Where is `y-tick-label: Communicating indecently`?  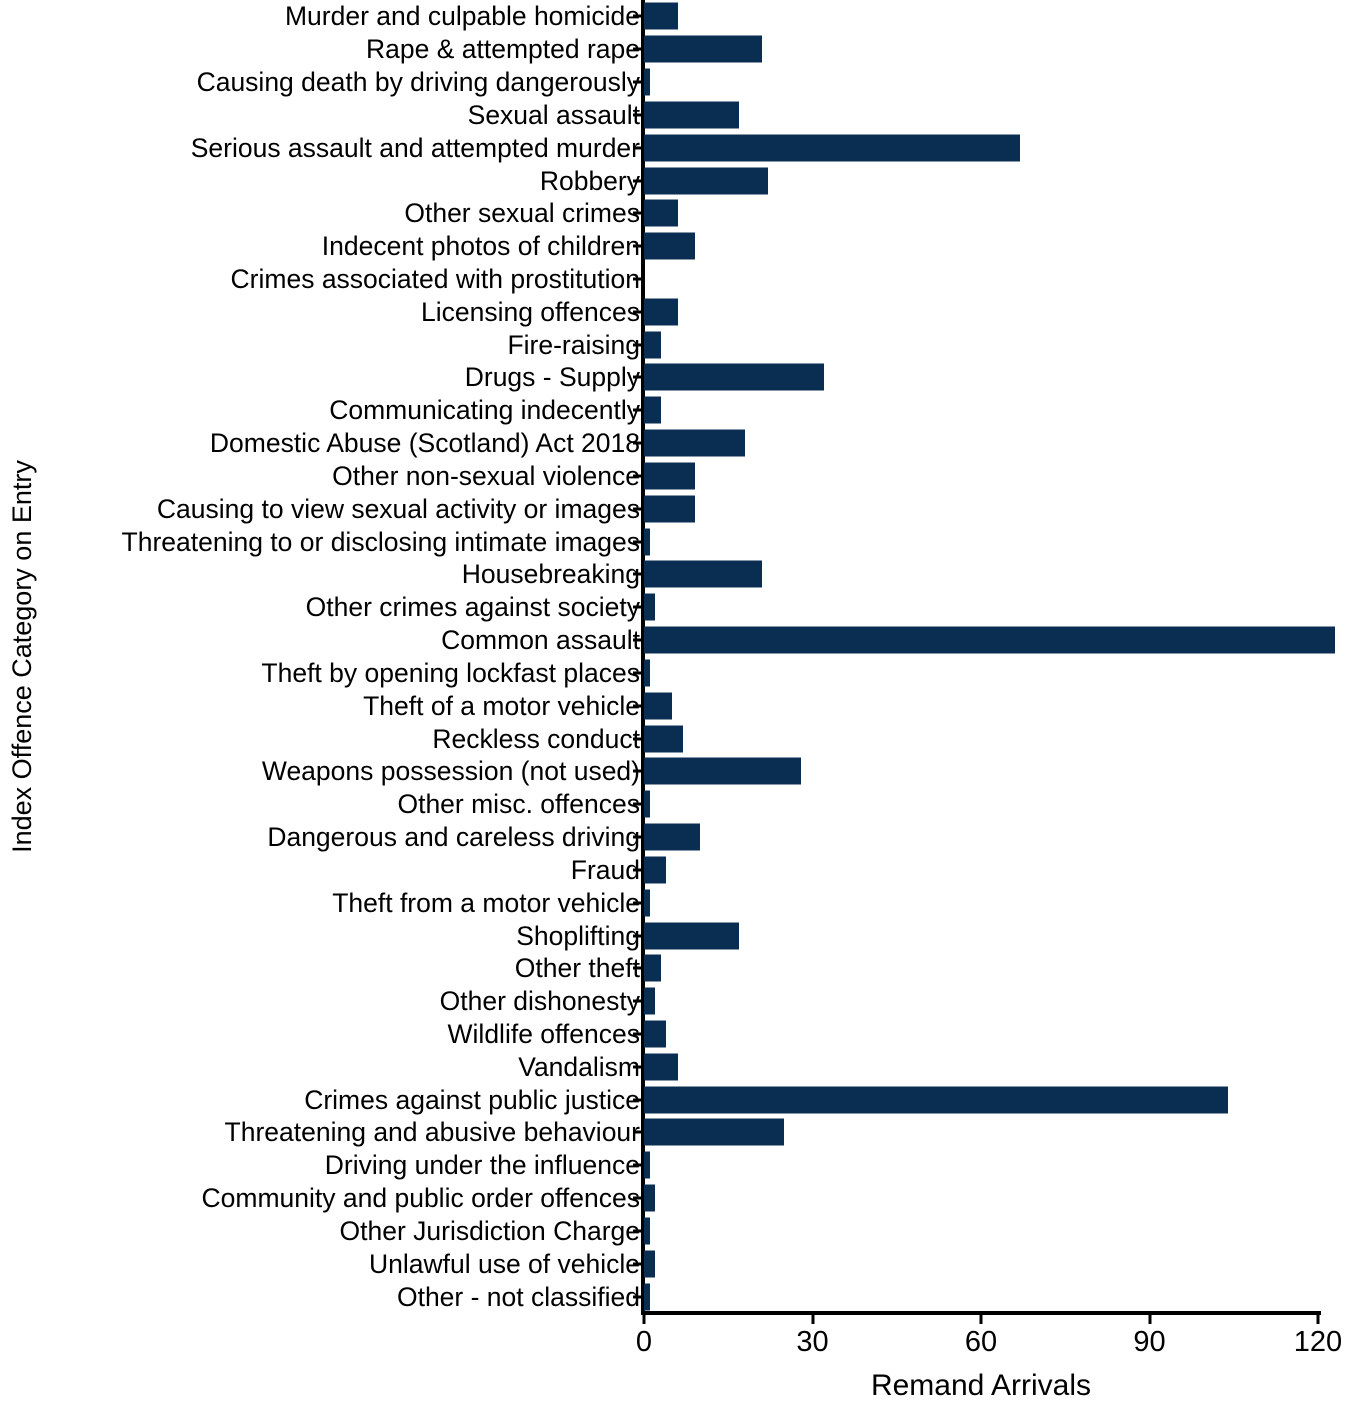 y-tick-label: Communicating indecently is located at coordinates (484, 410).